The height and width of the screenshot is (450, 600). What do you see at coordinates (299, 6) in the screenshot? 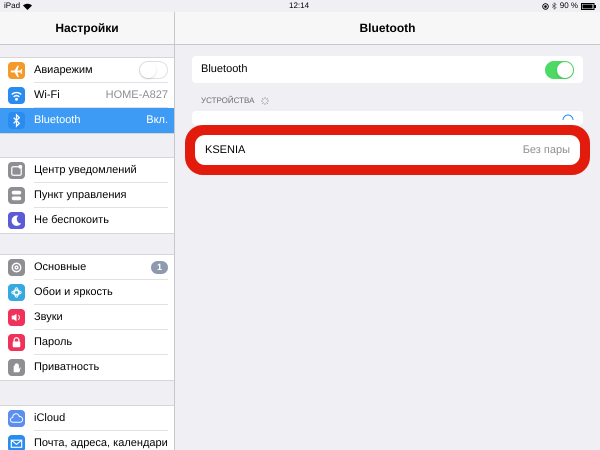
I see `clock: 12:14` at bounding box center [299, 6].